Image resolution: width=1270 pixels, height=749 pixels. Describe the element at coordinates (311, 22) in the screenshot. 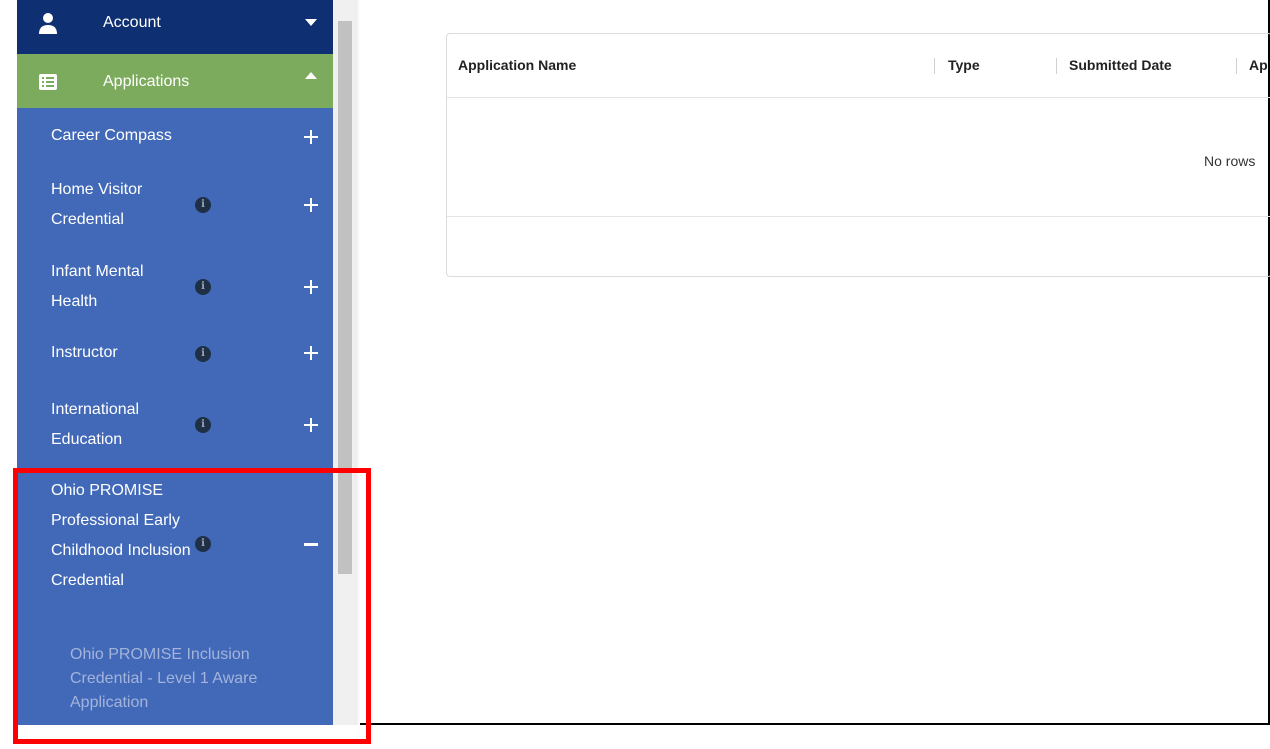

I see `chevron-down-icon` at that location.